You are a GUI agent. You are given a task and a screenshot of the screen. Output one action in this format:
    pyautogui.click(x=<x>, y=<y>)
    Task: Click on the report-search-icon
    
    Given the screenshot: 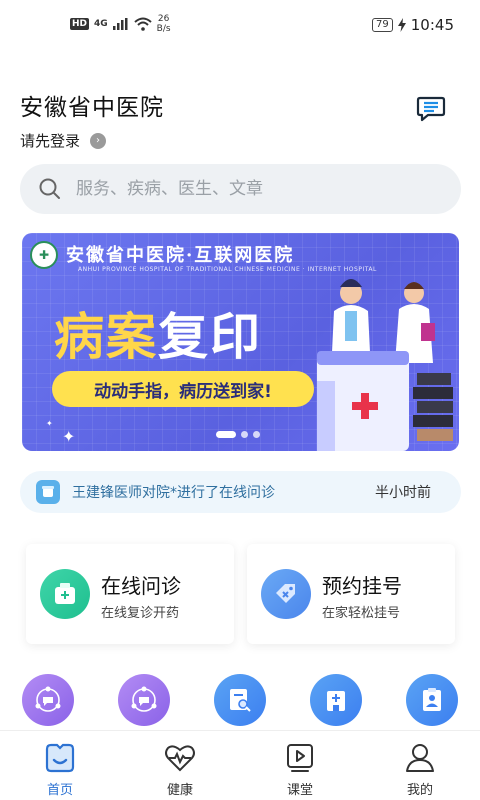 What is the action you would take?
    pyautogui.click(x=240, y=700)
    